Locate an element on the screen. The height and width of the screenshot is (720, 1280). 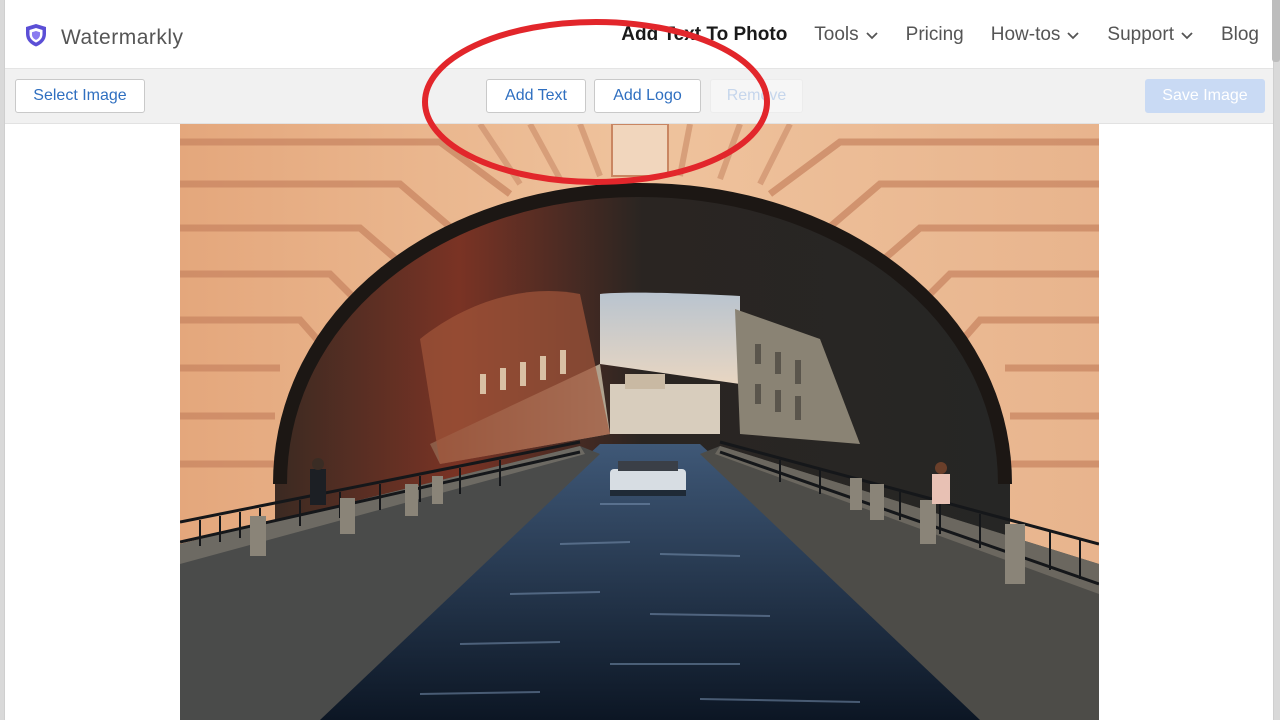
nav-item-label: Support is located at coordinates (1140, 34).